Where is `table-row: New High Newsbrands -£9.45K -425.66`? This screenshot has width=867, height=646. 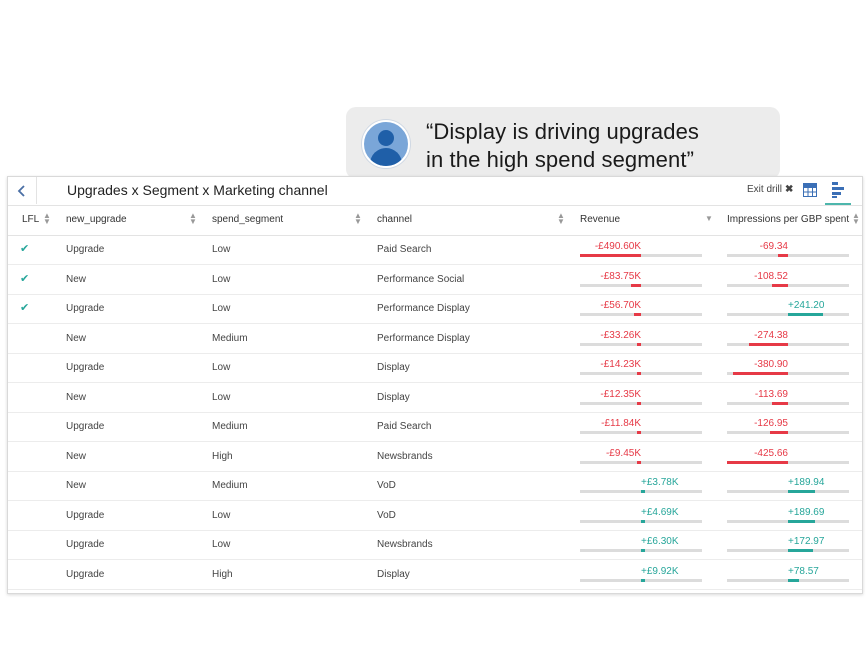 table-row: New High Newsbrands -£9.45K -425.66 is located at coordinates (435, 457).